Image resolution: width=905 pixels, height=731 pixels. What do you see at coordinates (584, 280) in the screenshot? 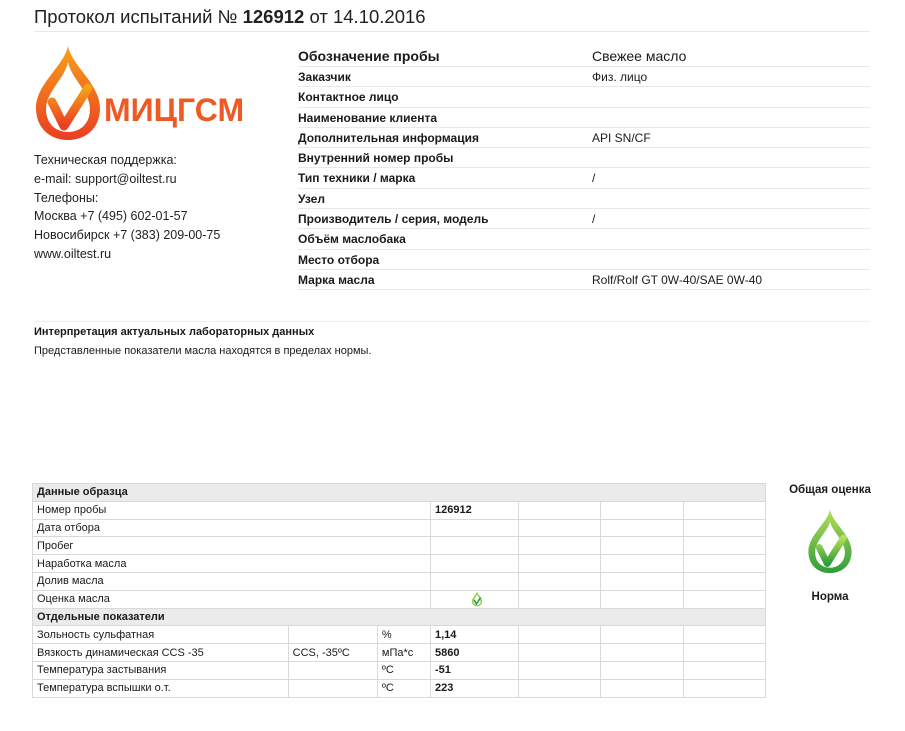
I see `info-row: Марка масла Rolf/Rolf GT 0W-40/SAE 0W-40` at bounding box center [584, 280].